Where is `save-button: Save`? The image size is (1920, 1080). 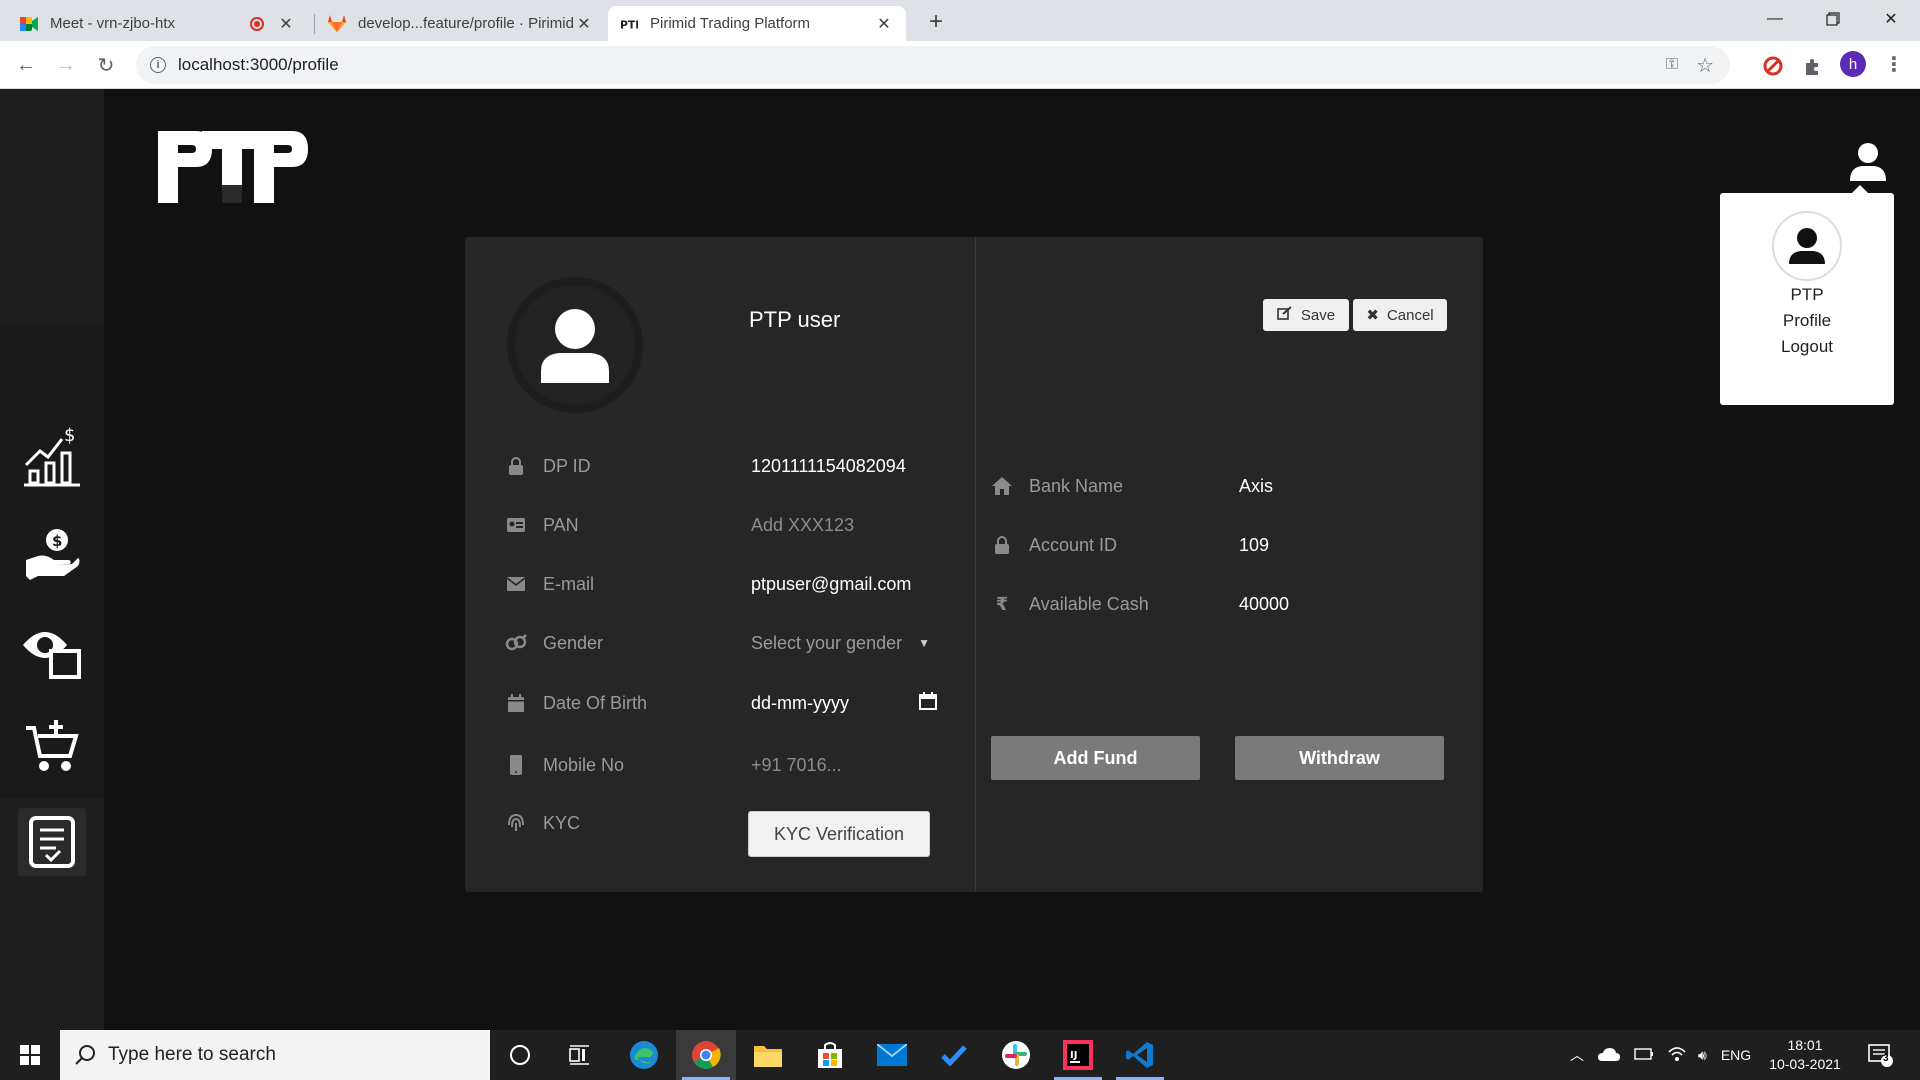 save-button: Save is located at coordinates (1306, 315).